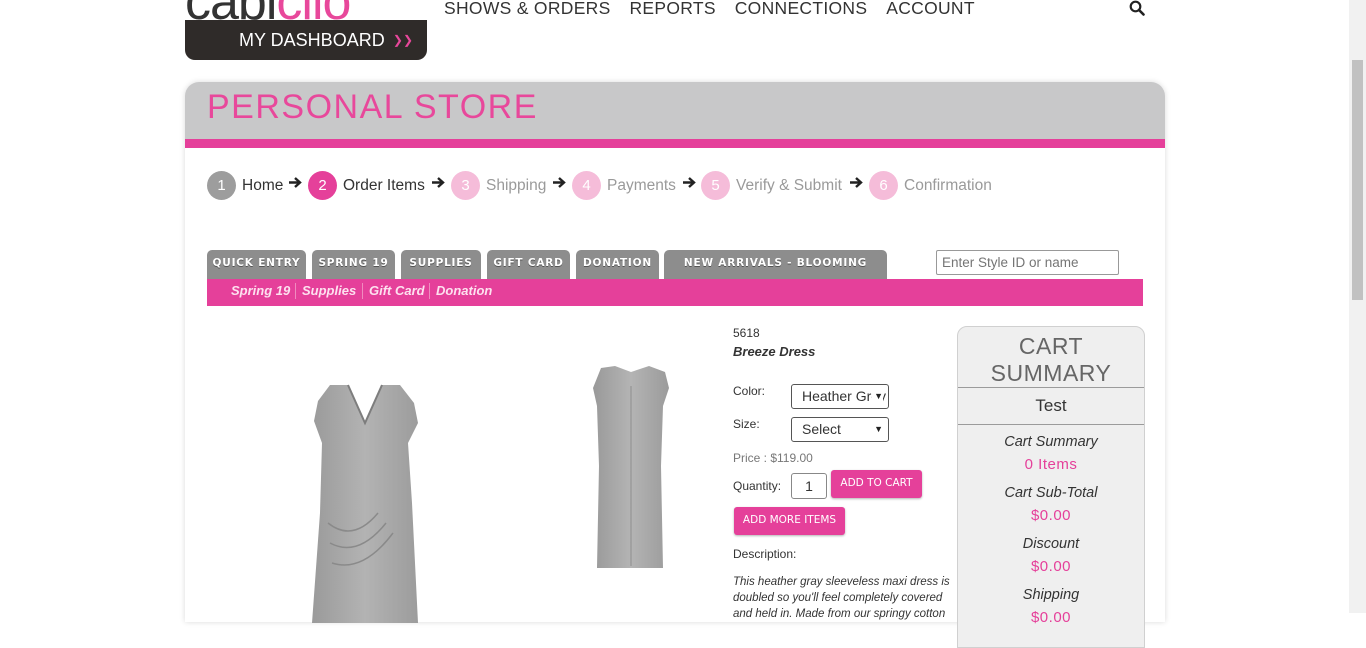 This screenshot has height=648, width=1366. Describe the element at coordinates (372, 107) in the screenshot. I see `page-title: PERSONAL STORE` at that location.